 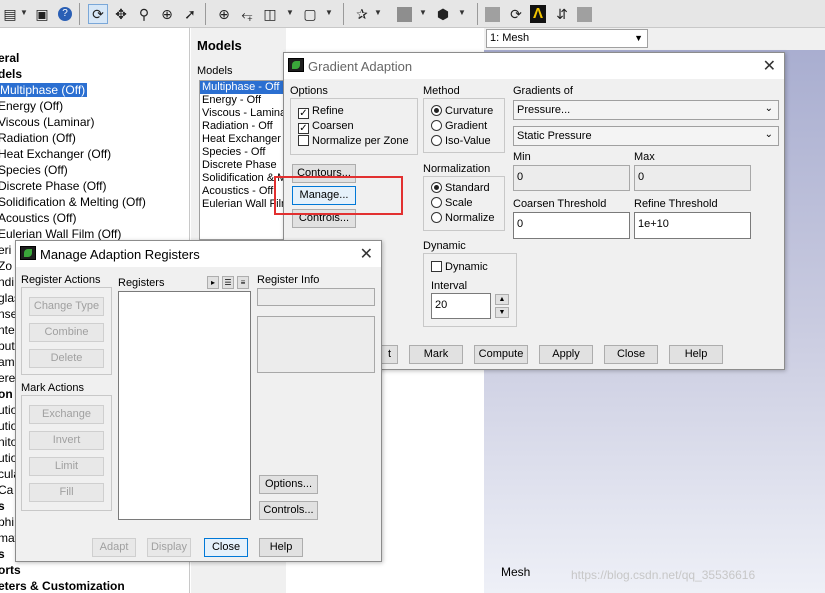 What do you see at coordinates (459, 267) in the screenshot?
I see `dynamic-checkbox: Dynamic` at bounding box center [459, 267].